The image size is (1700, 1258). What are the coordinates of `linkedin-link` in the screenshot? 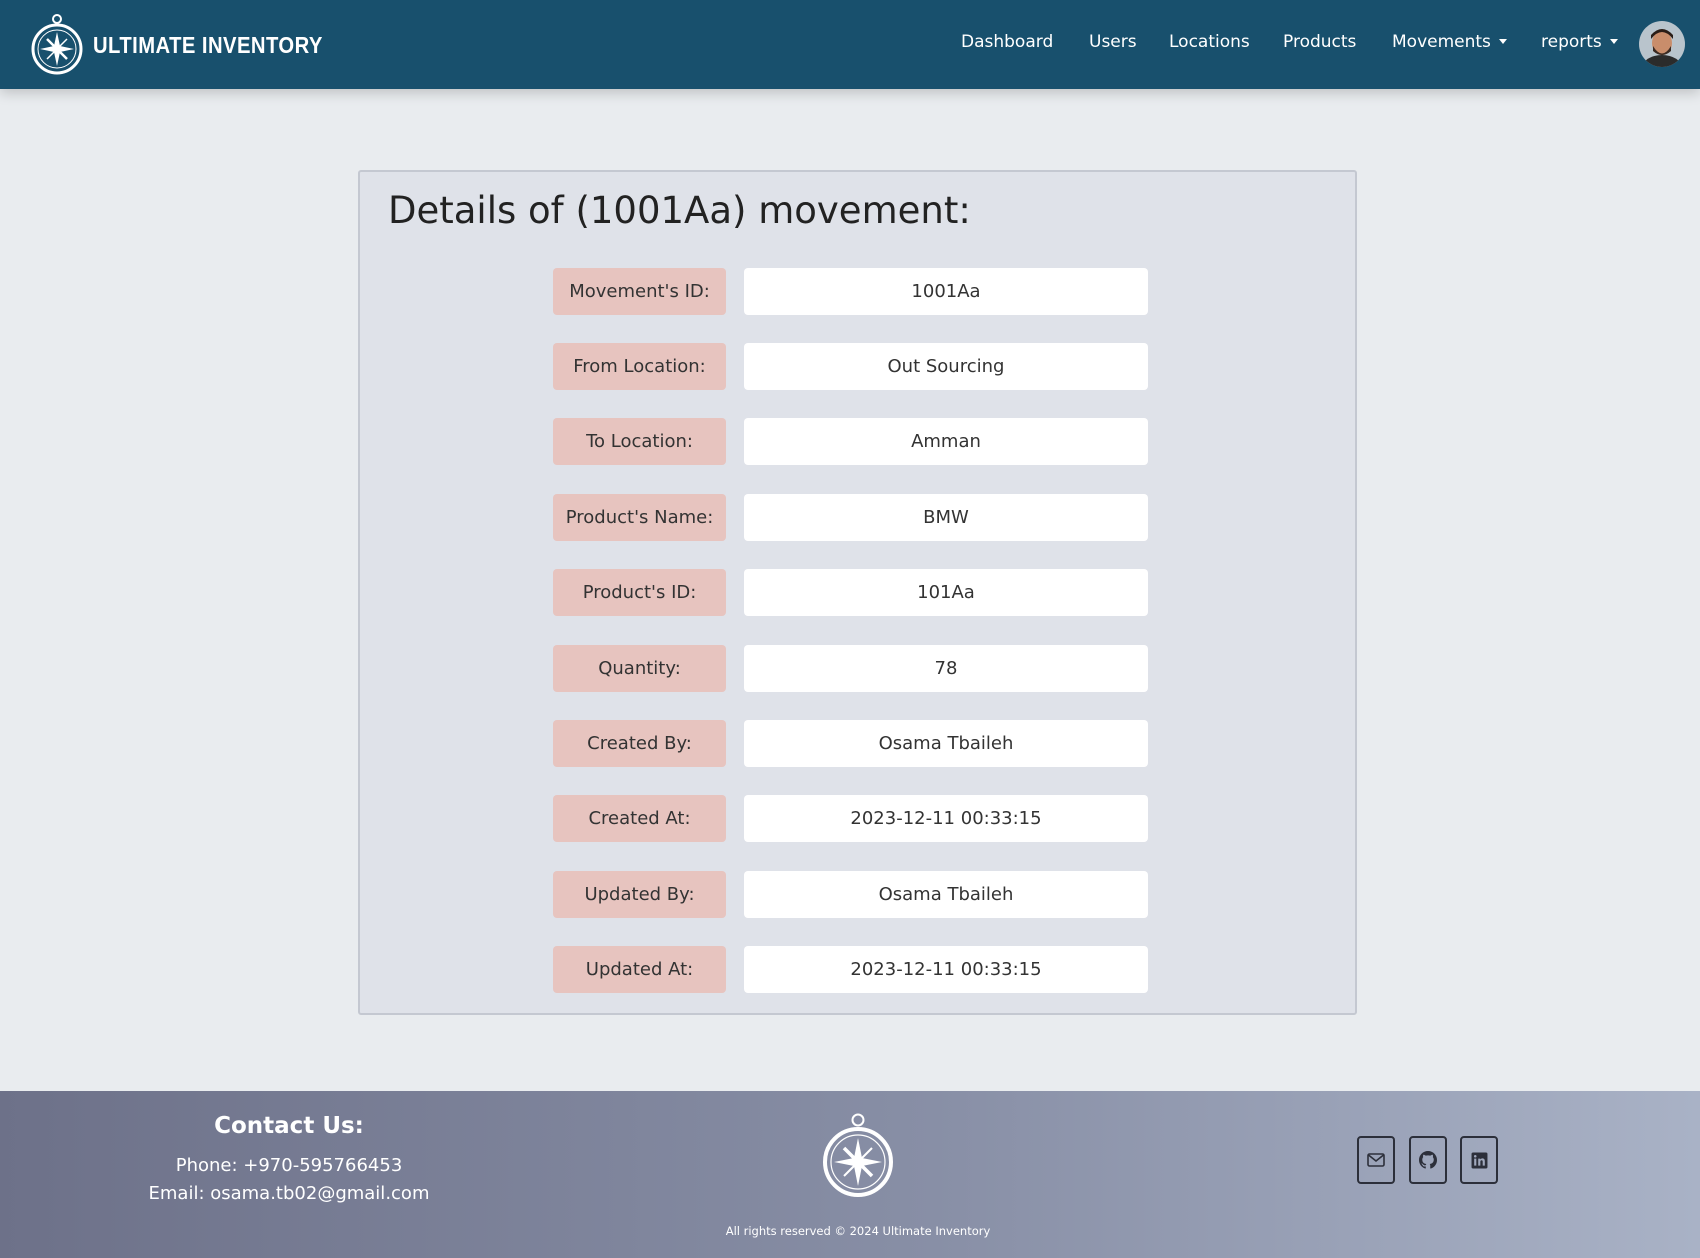 It's located at (1479, 1160).